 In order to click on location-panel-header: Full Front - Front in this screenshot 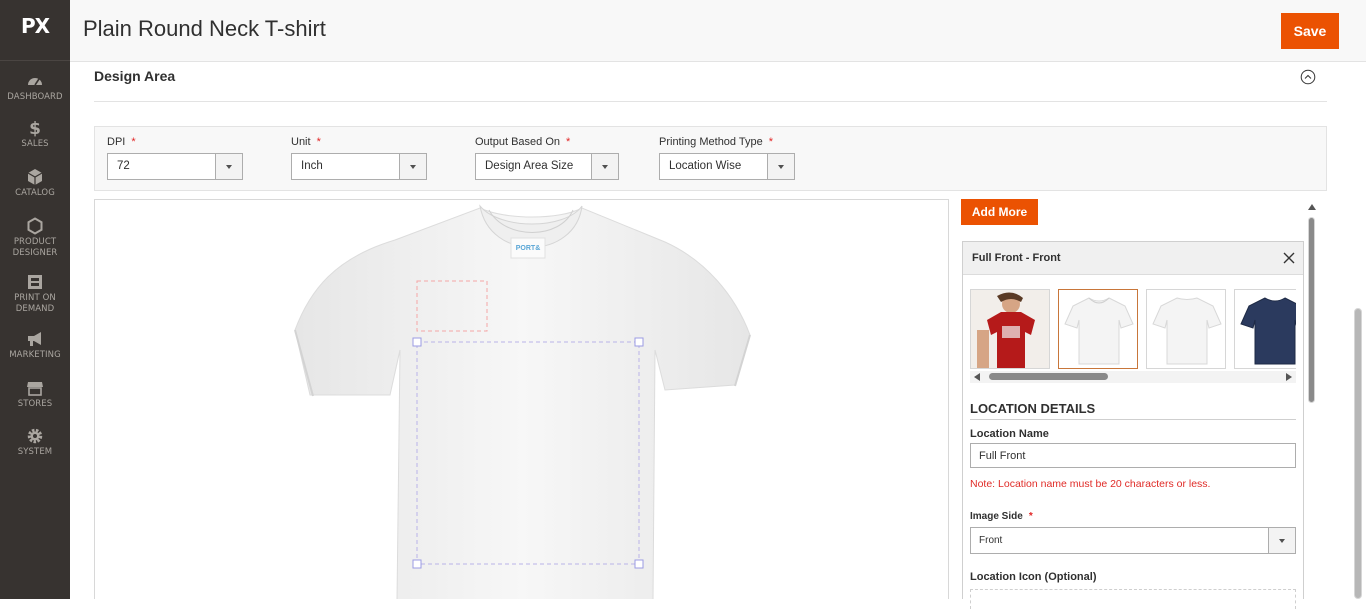, I will do `click(1133, 258)`.